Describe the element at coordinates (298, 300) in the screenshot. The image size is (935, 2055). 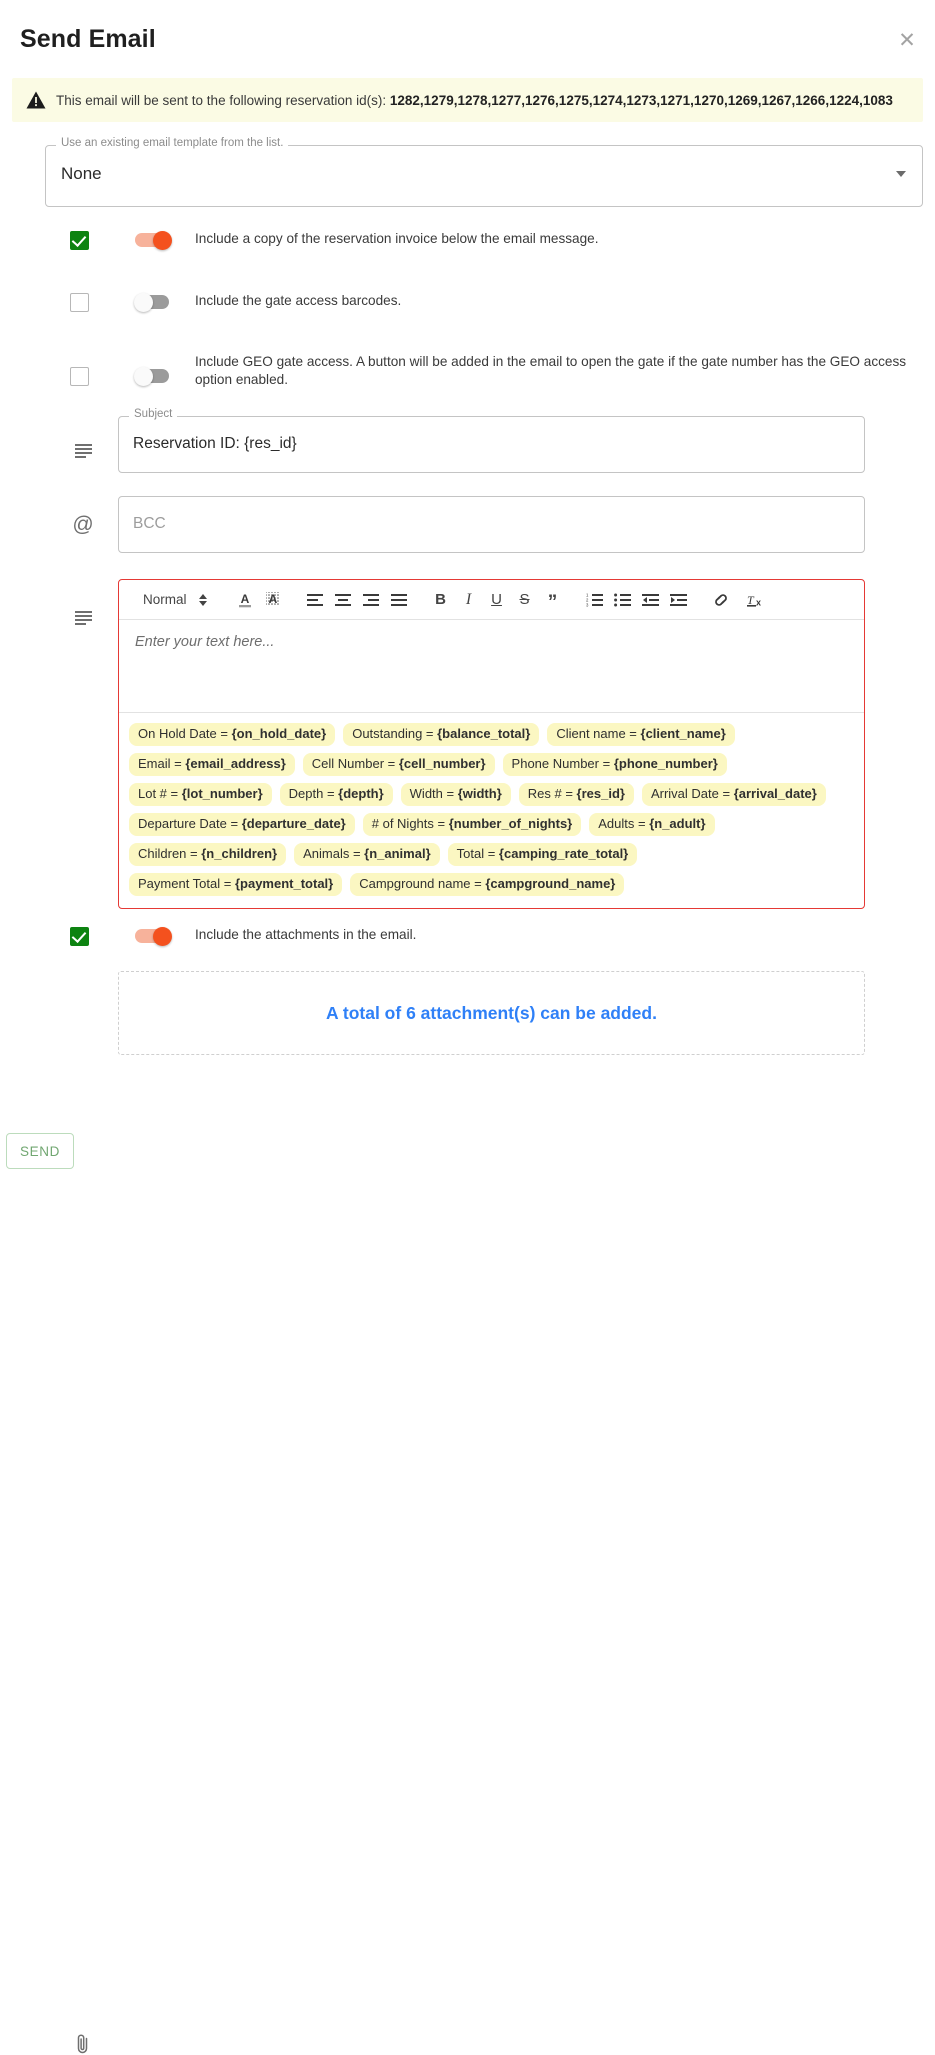
I see `barcodes-option-label: Include the gate access barcodes.` at that location.